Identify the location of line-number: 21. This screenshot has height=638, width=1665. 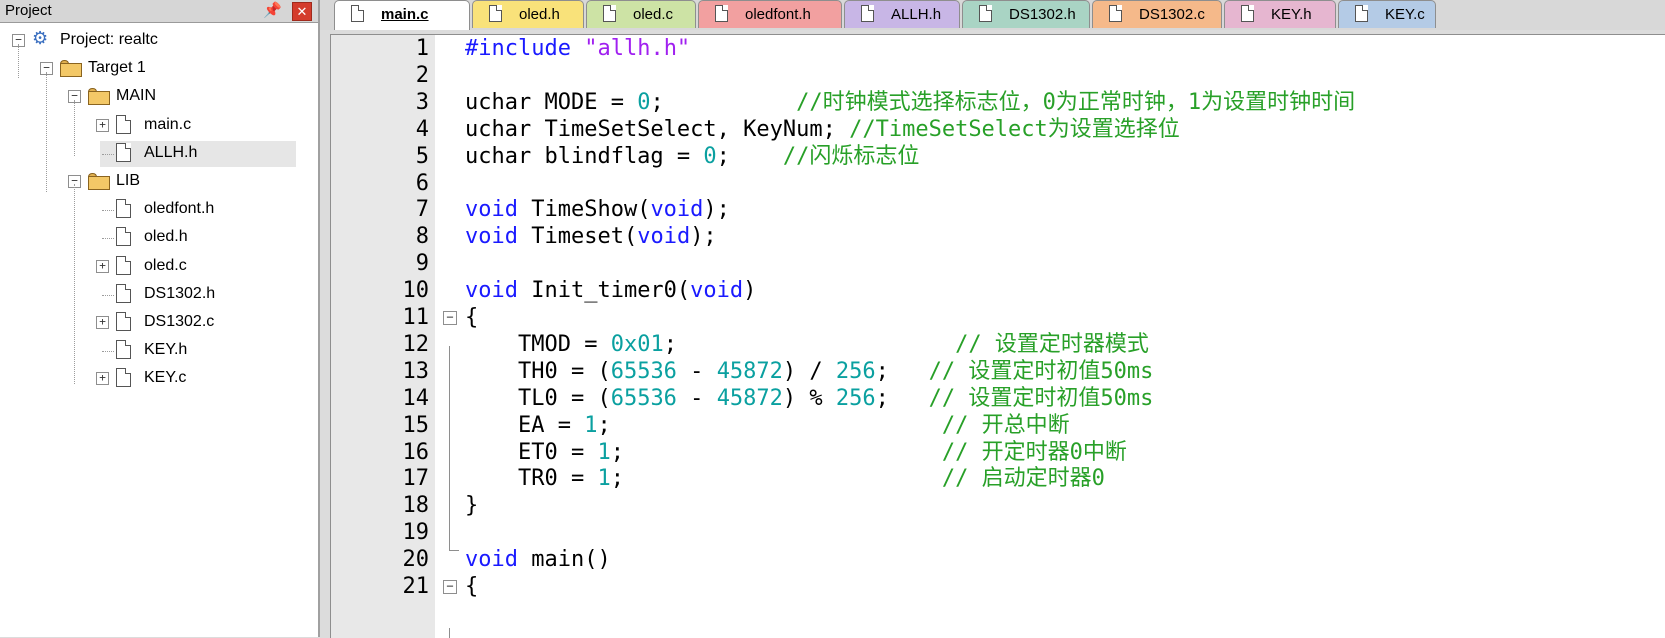
(416, 586).